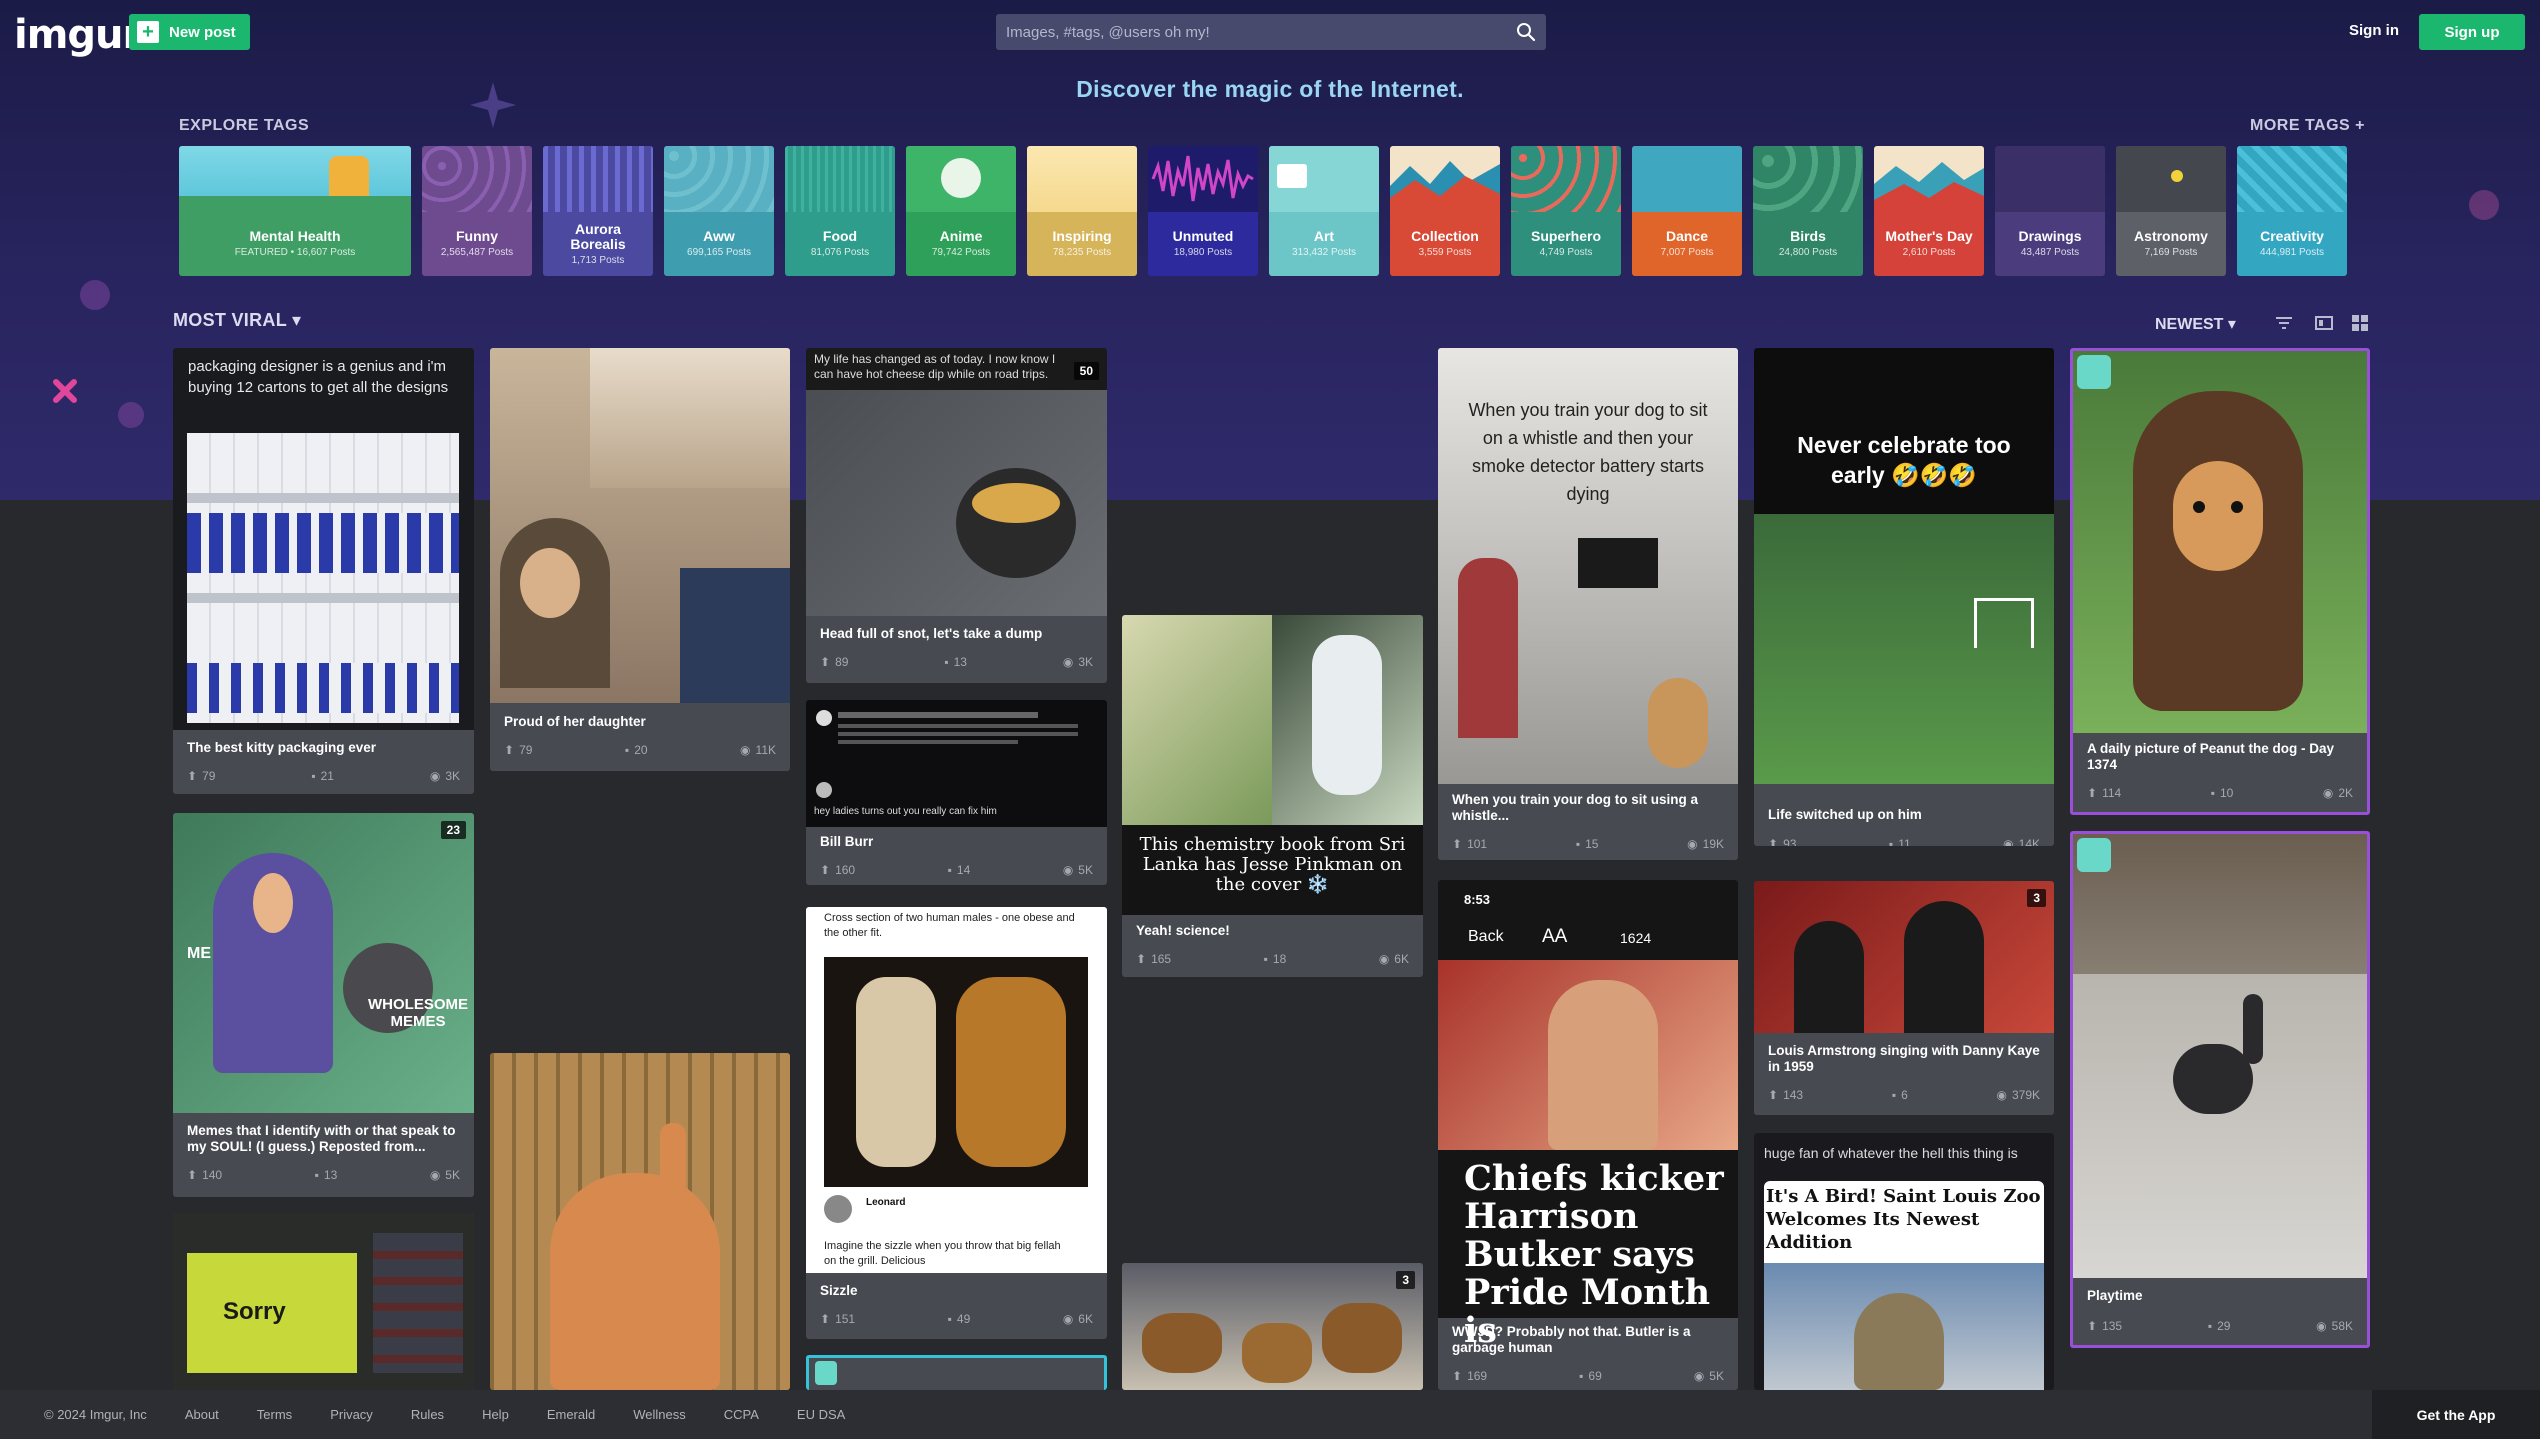 Image resolution: width=2540 pixels, height=1439 pixels. Describe the element at coordinates (1153, 959) in the screenshot. I see `upvote-stat: ⬆ 165` at that location.